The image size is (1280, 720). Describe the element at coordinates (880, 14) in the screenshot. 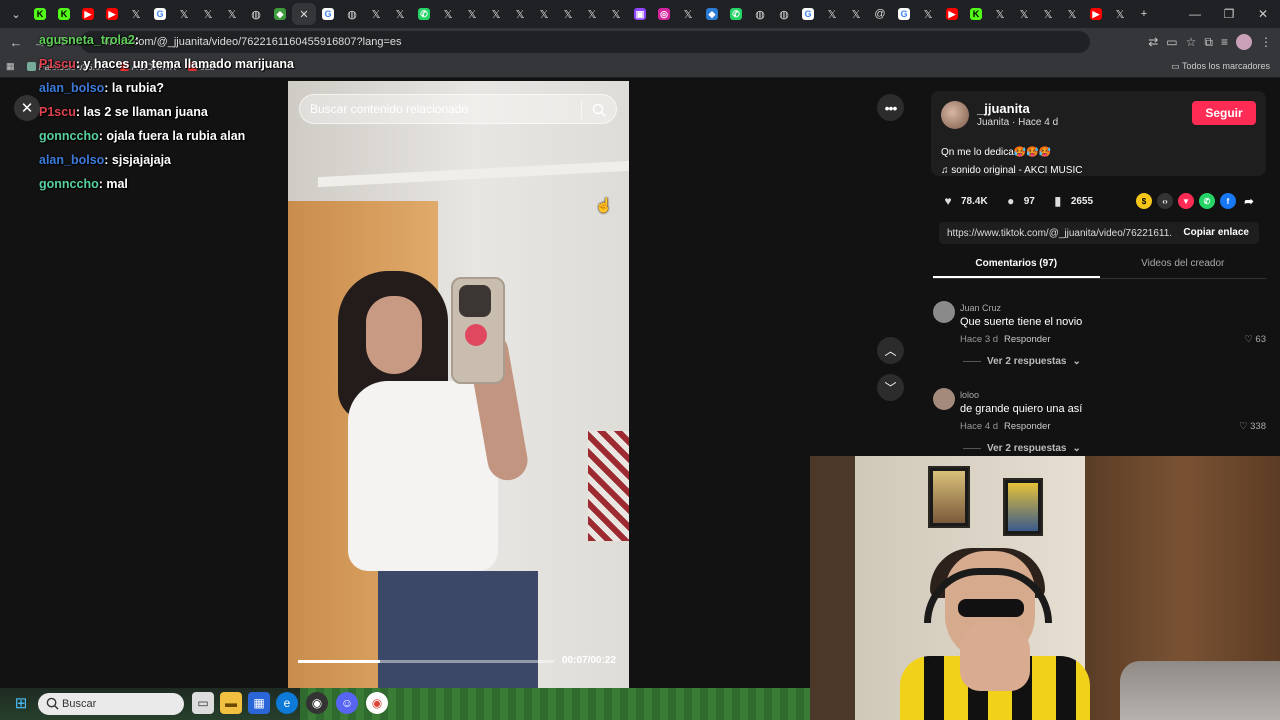

I see `tab-threads: @` at that location.